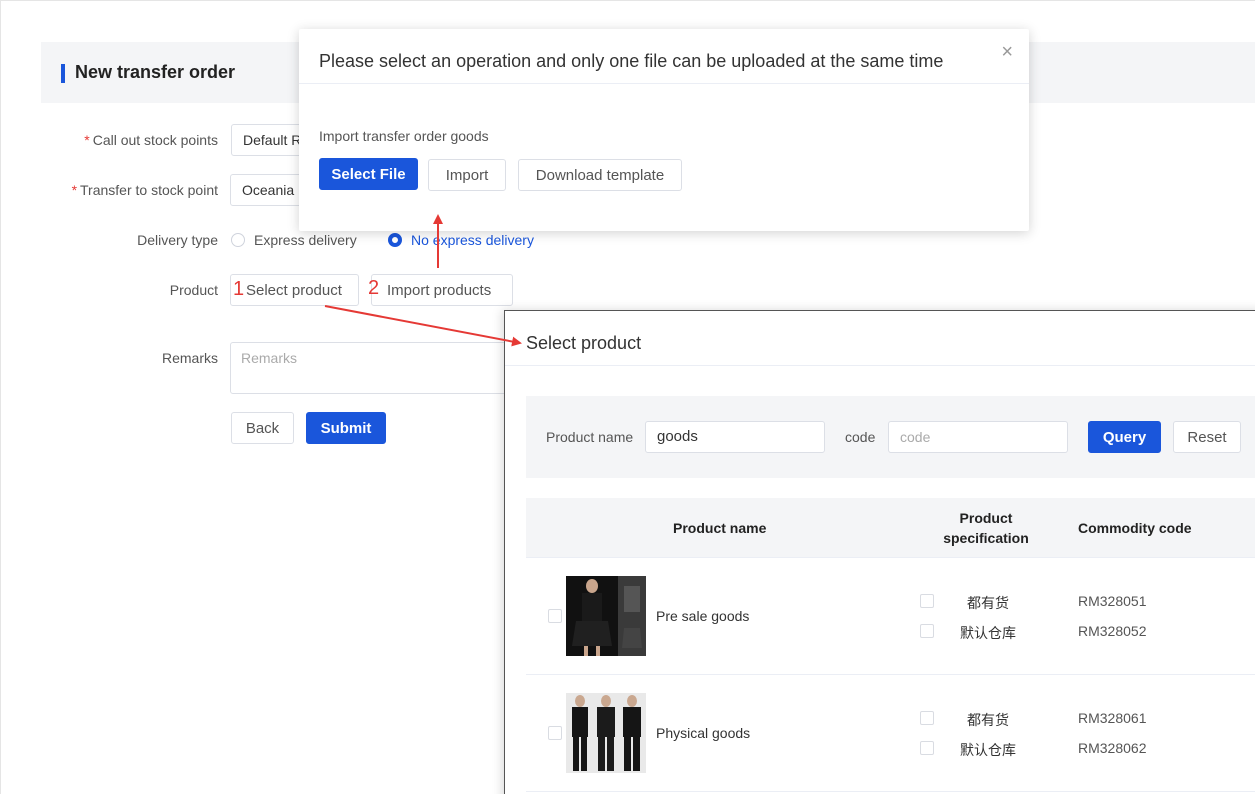 The image size is (1255, 794). What do you see at coordinates (238, 240) in the screenshot?
I see `radio-circle` at bounding box center [238, 240].